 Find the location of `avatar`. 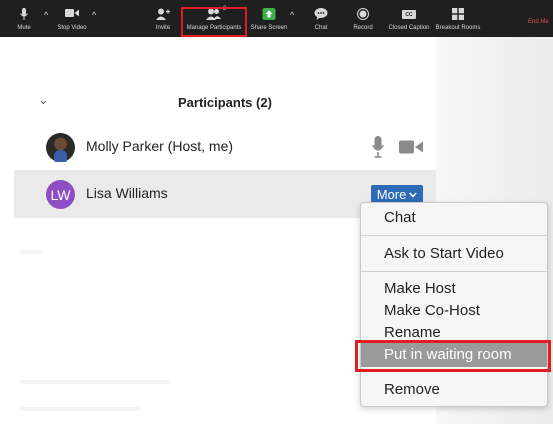

avatar is located at coordinates (60, 147).